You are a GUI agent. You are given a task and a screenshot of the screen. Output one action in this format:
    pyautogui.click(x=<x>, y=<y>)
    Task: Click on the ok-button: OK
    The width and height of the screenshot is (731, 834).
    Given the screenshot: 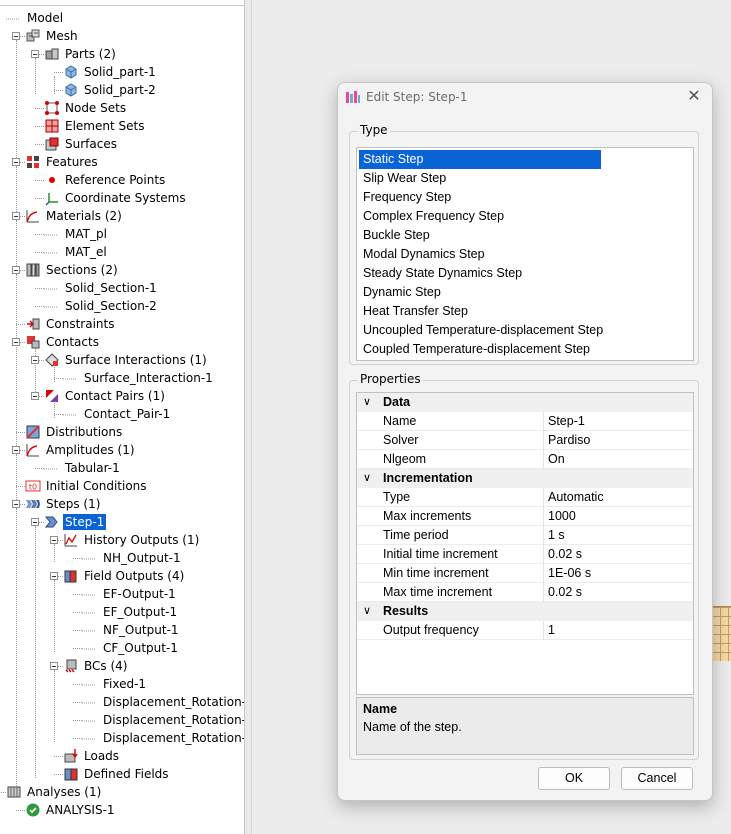 What is the action you would take?
    pyautogui.click(x=574, y=778)
    